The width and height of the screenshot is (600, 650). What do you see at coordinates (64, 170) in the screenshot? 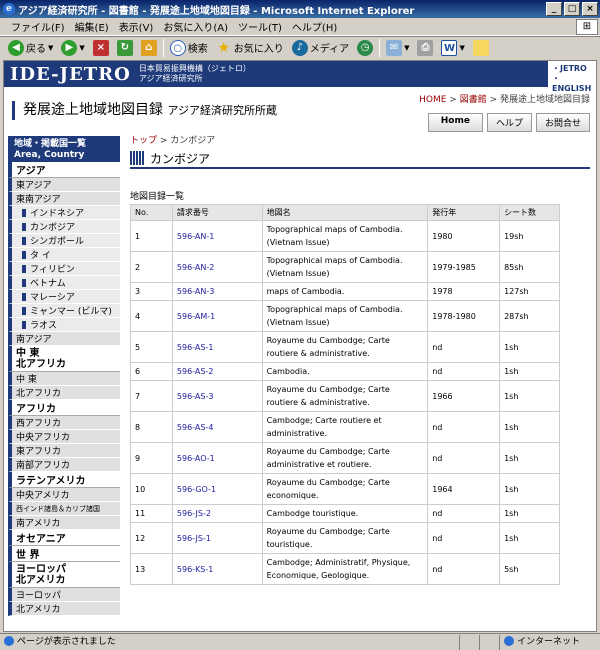
I see `sidebar-item-asia: アジア` at bounding box center [64, 170].